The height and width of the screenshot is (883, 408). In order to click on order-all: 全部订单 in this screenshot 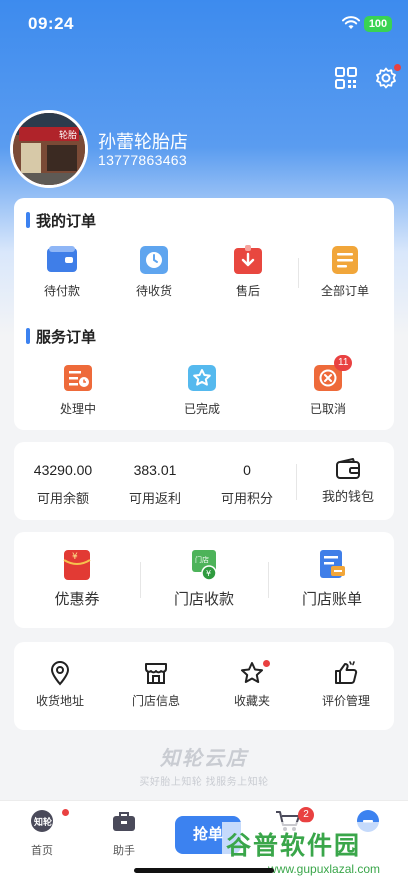, I will do `click(345, 271)`.